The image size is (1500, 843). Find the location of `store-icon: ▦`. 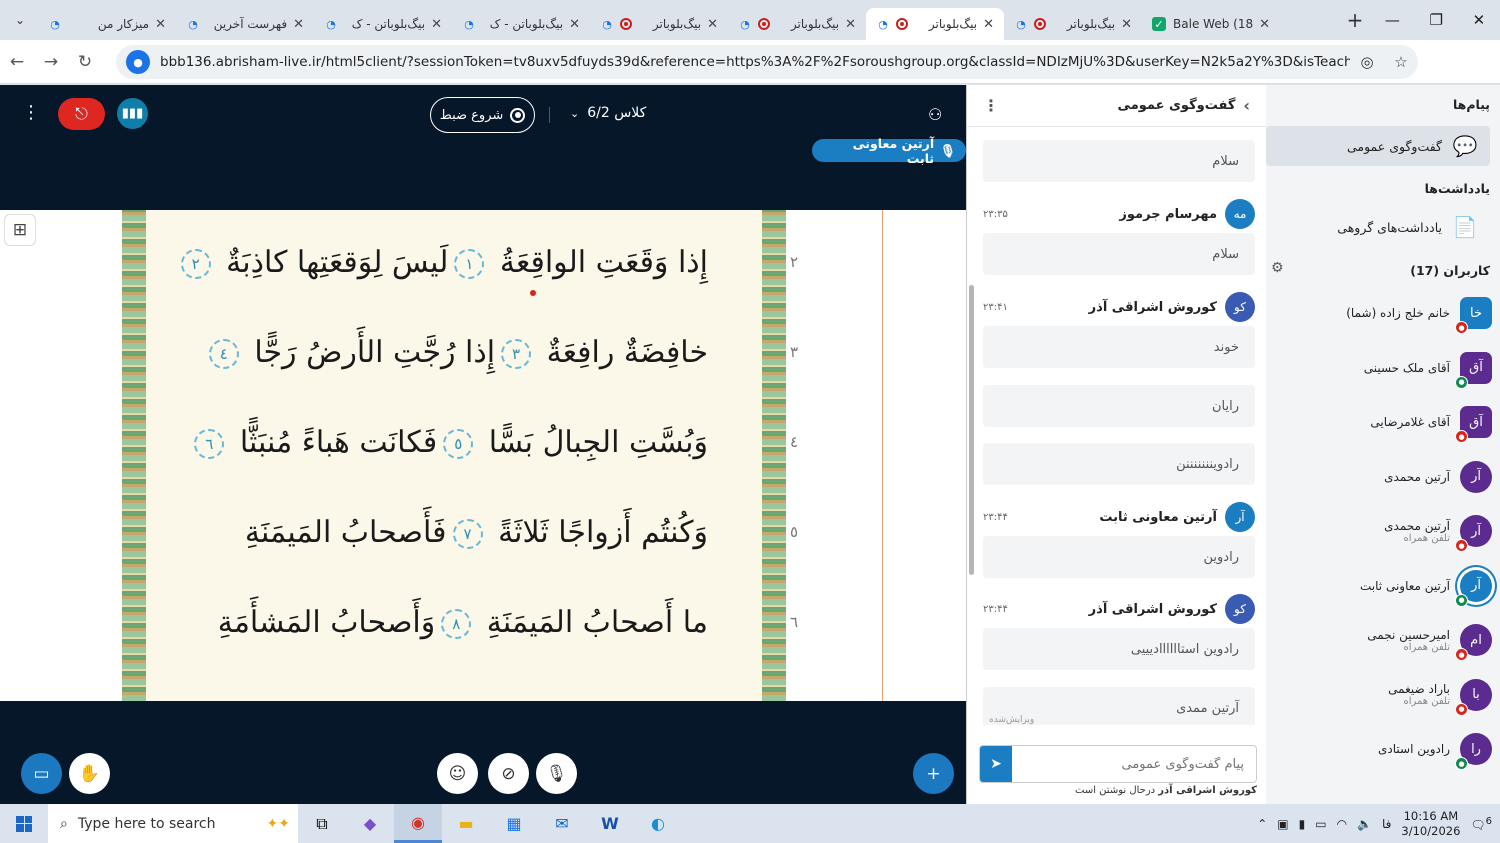

store-icon: ▦ is located at coordinates (514, 823).